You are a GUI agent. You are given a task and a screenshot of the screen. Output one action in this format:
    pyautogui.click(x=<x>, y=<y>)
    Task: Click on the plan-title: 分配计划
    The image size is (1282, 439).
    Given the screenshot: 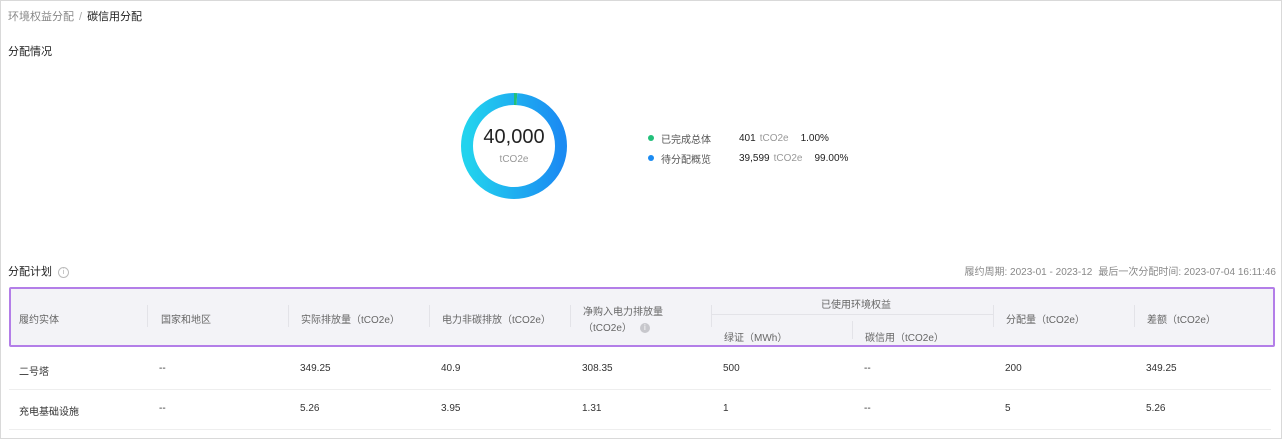 What is the action you would take?
    pyautogui.click(x=30, y=272)
    